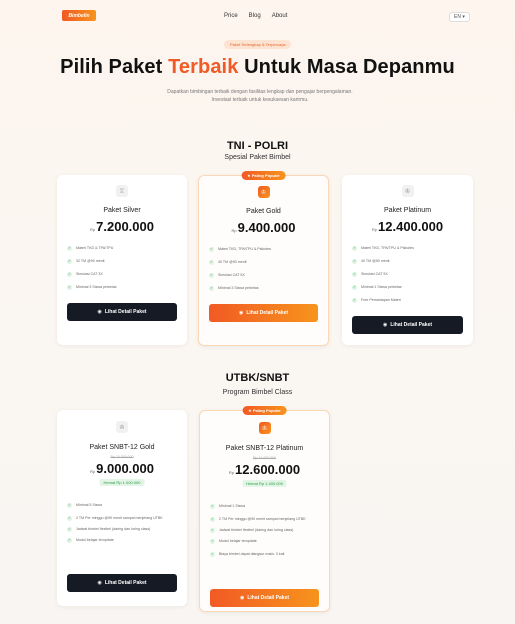 The height and width of the screenshot is (624, 515). What do you see at coordinates (79, 15) in the screenshot?
I see `brand-logo: Bimbelin` at bounding box center [79, 15].